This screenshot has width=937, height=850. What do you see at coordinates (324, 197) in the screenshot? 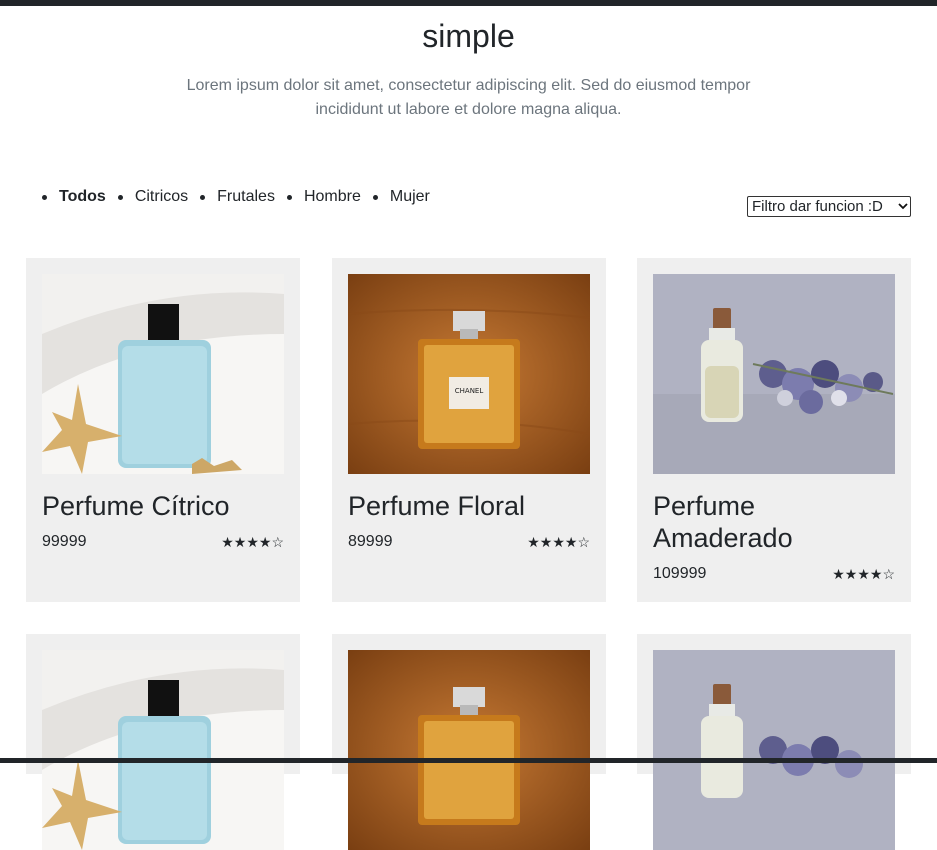
I see `filter-hombre: Hombre` at bounding box center [324, 197].